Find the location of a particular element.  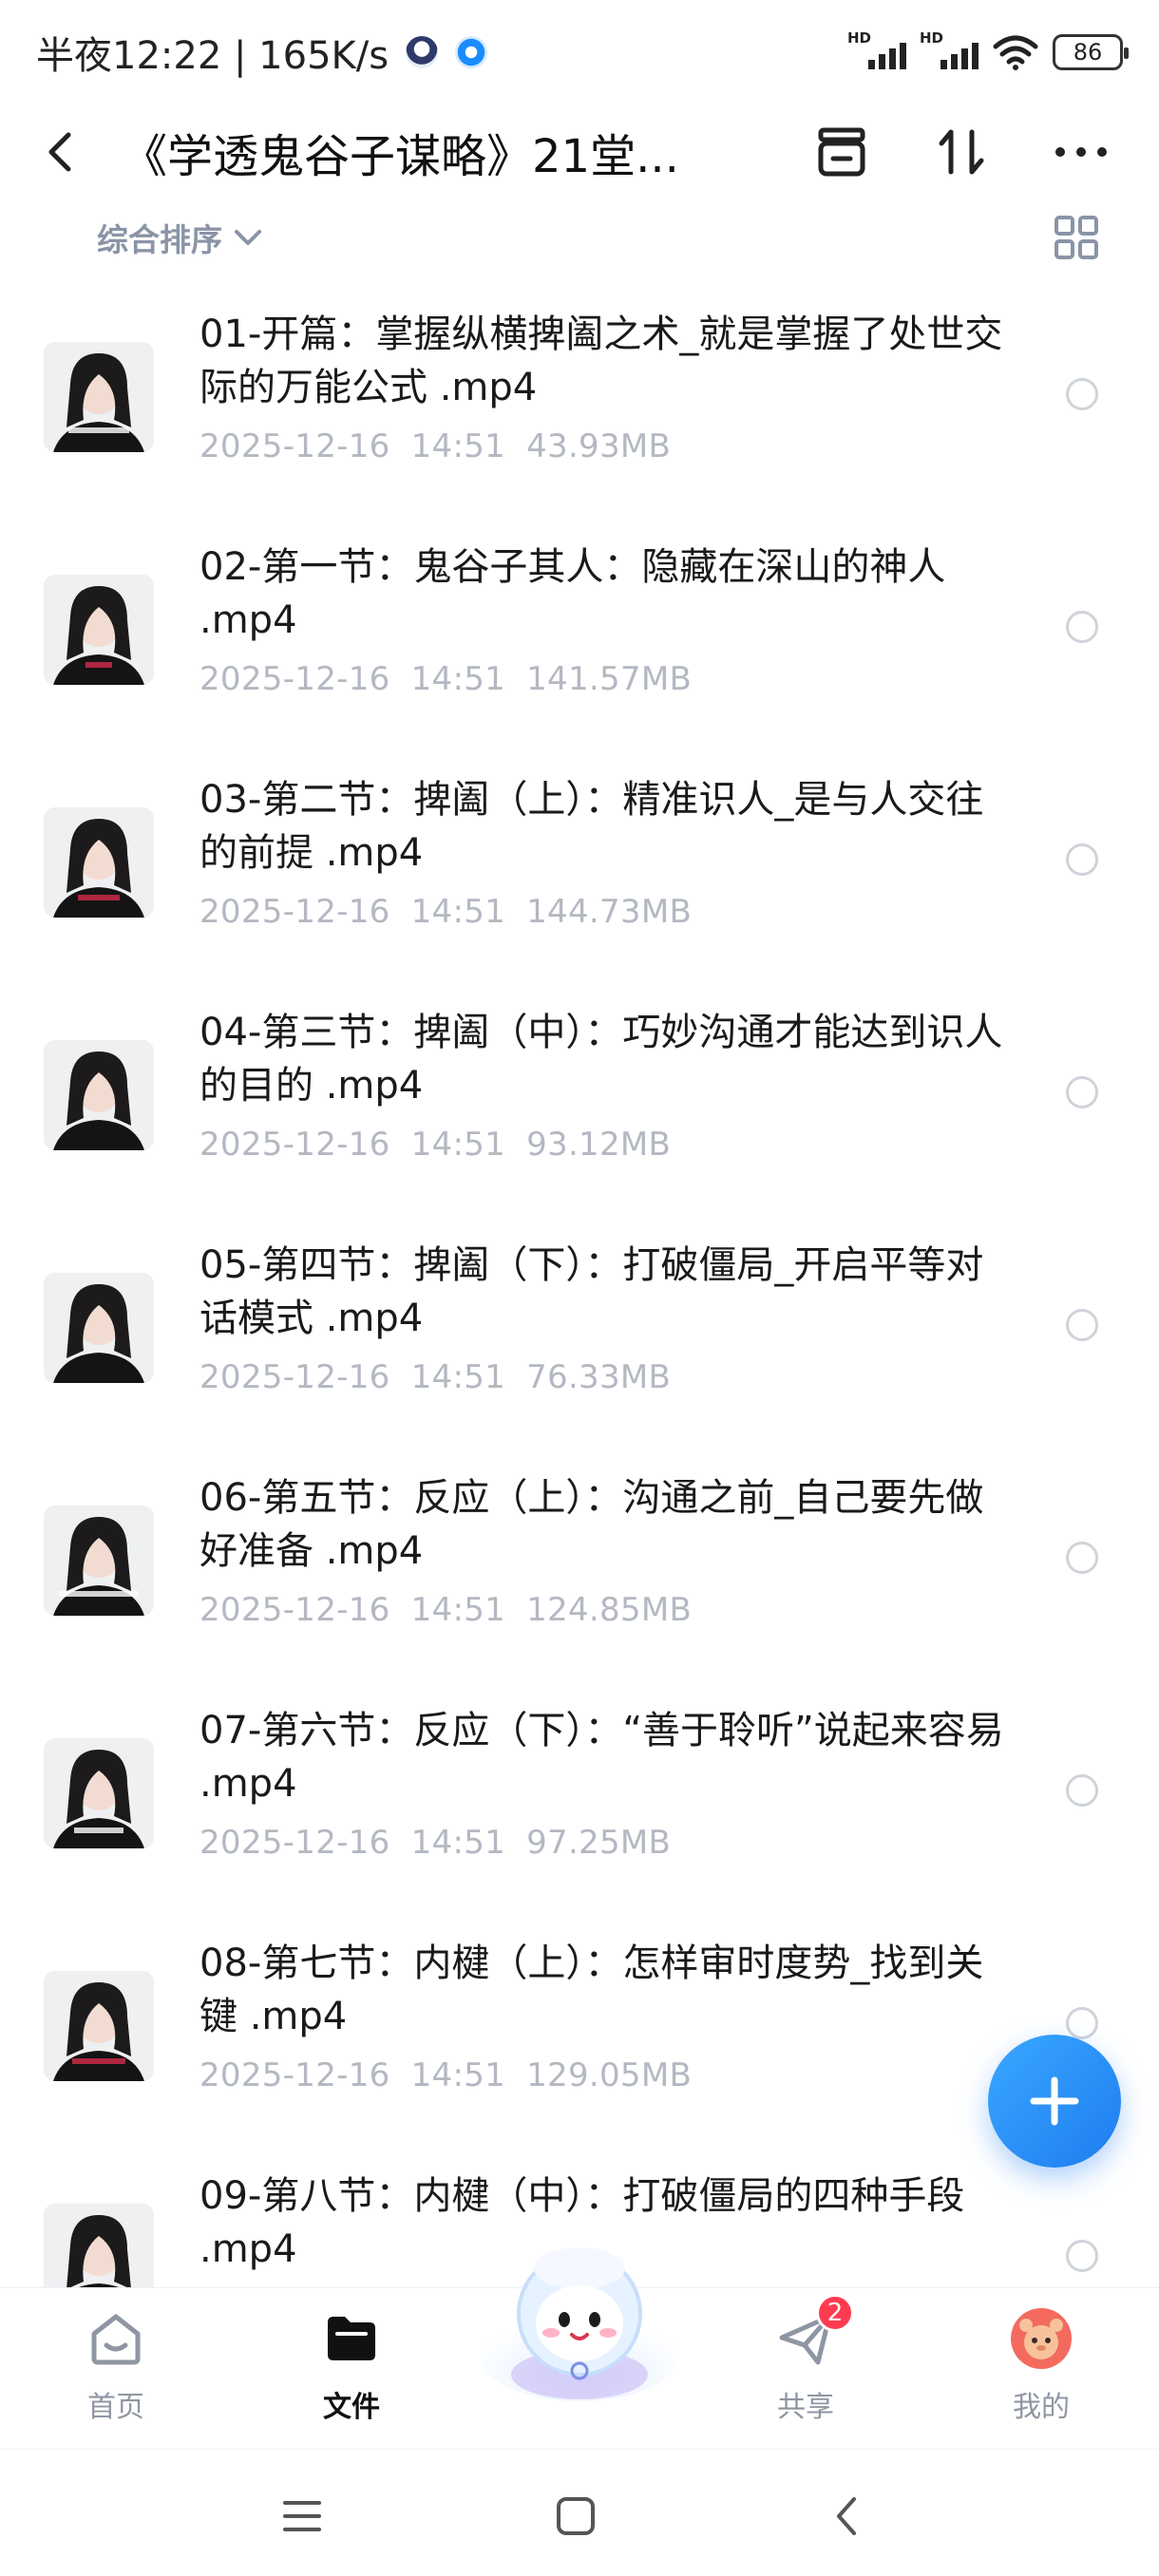

file-size: 144.73MB is located at coordinates (609, 912).